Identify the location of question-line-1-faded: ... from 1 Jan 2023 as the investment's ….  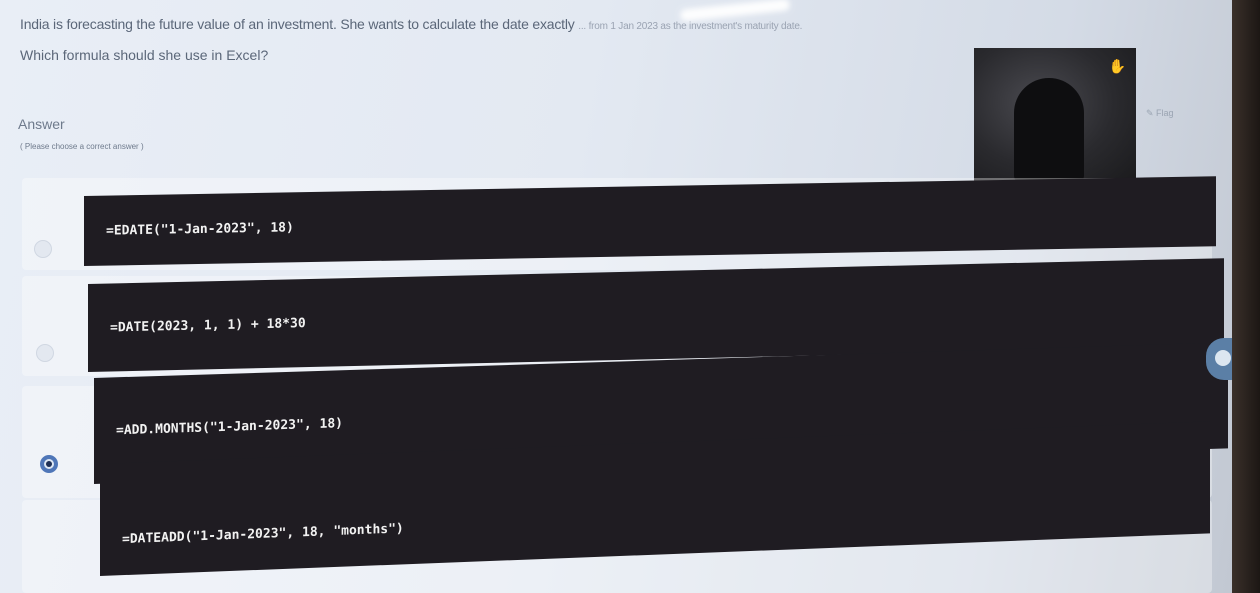
(690, 26).